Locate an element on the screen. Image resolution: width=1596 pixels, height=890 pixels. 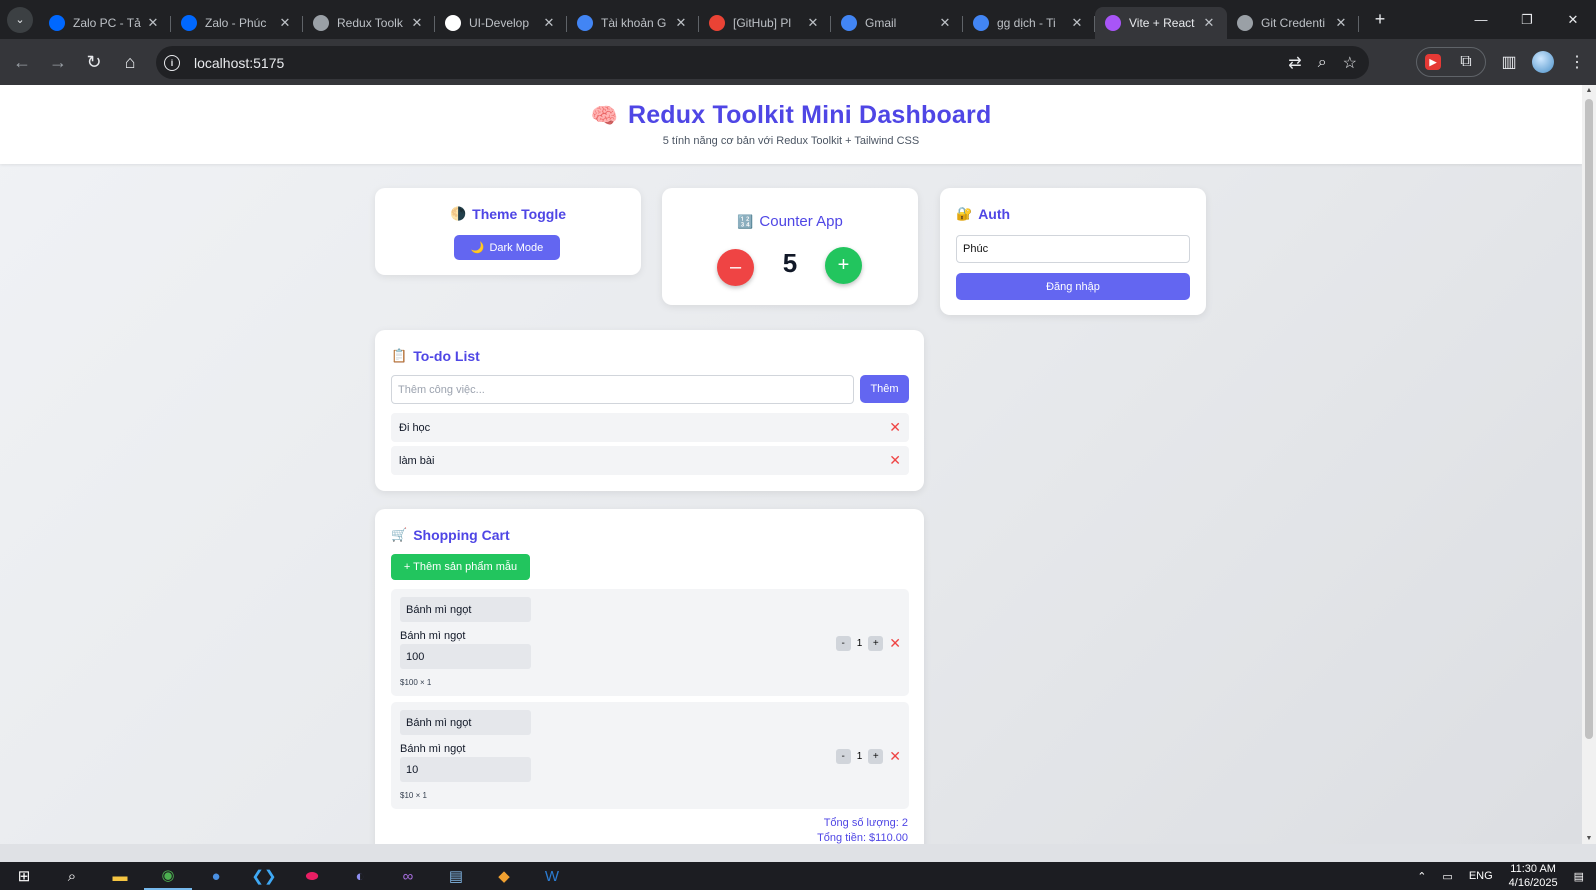
home-icon: ⌂ is located at coordinates (130, 62).